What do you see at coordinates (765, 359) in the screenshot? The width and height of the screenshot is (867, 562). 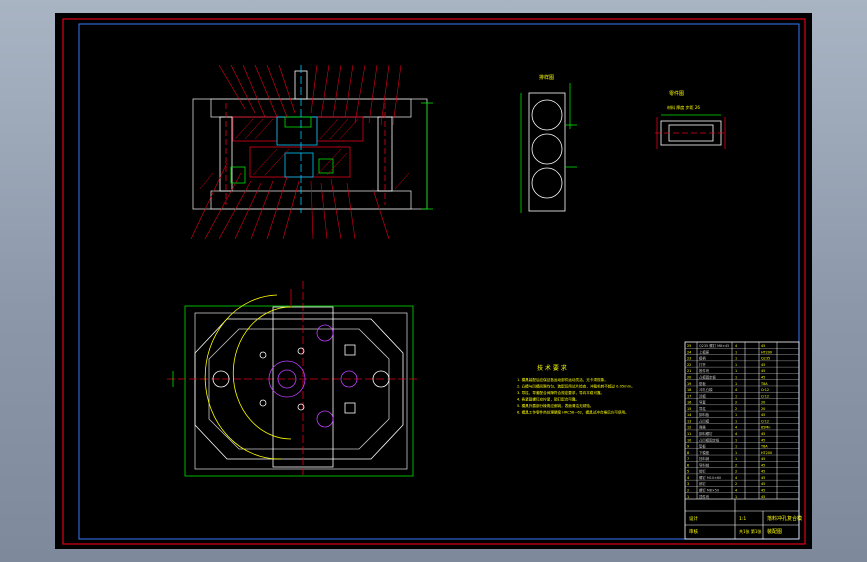 I see `bom-cell-material: Q235` at bounding box center [765, 359].